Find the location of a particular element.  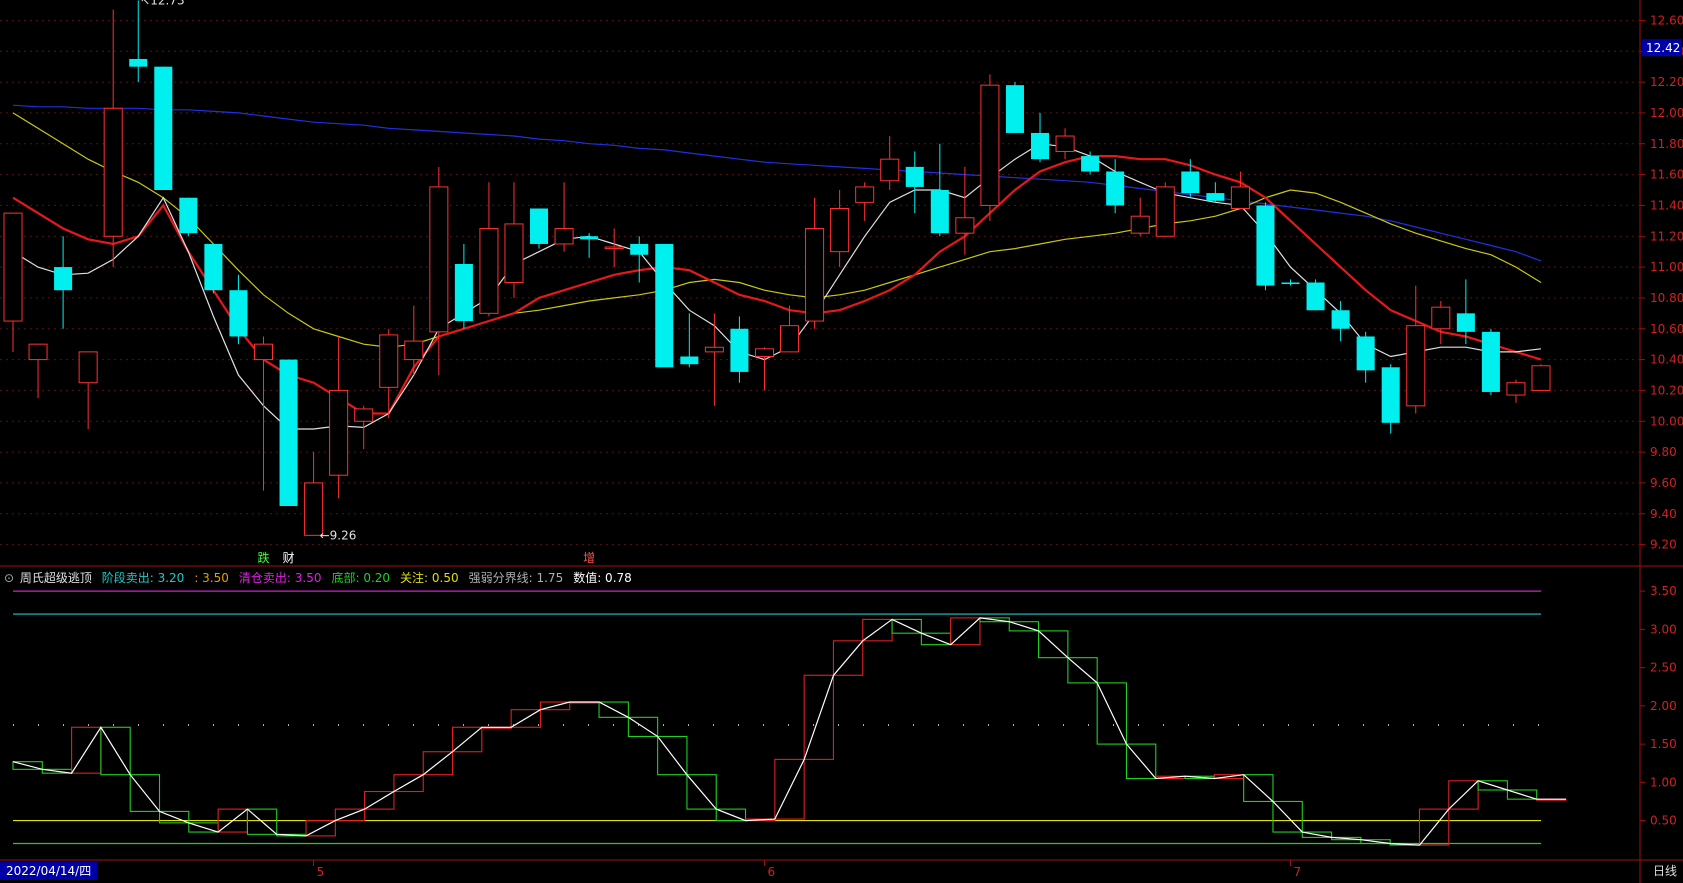

price-tick-label: 12.00 is located at coordinates (1666, 113).